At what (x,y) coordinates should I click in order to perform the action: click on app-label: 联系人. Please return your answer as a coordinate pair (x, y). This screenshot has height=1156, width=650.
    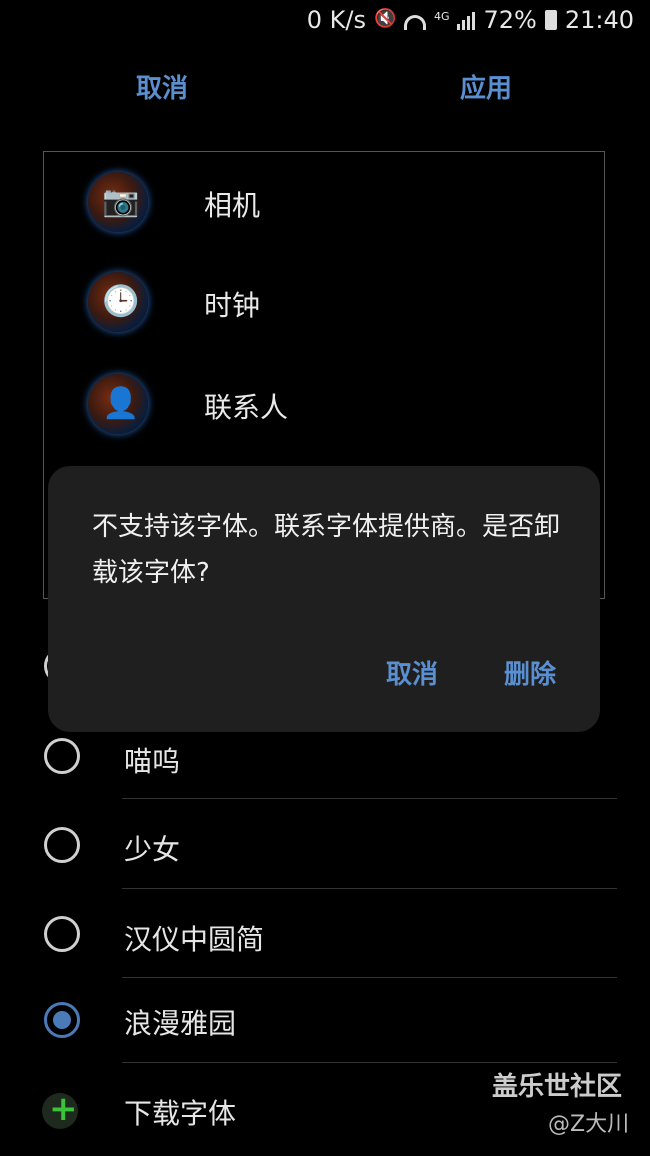
    Looking at the image, I should click on (246, 407).